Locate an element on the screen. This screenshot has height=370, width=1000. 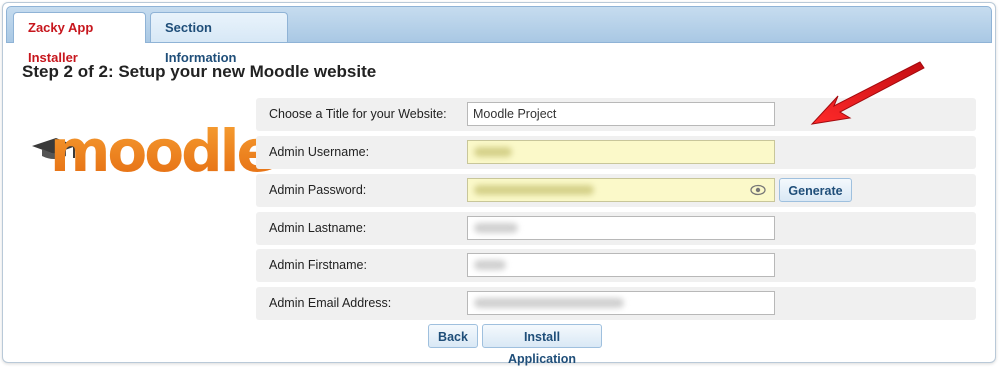
username-label: Admin Username: is located at coordinates (319, 152).